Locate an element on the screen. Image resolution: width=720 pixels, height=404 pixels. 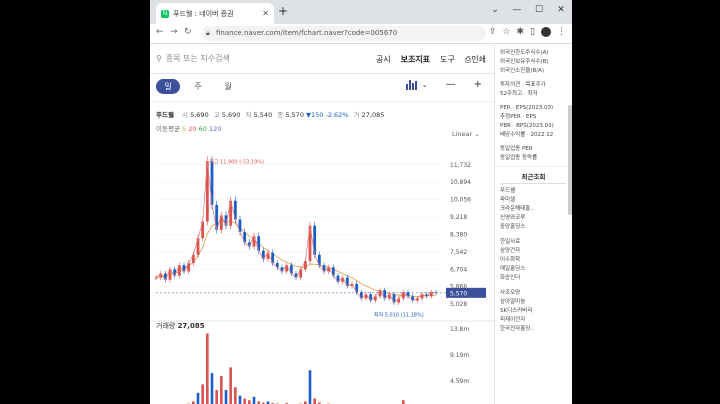
recent-item: 매일홀딩스 is located at coordinates (533, 269).